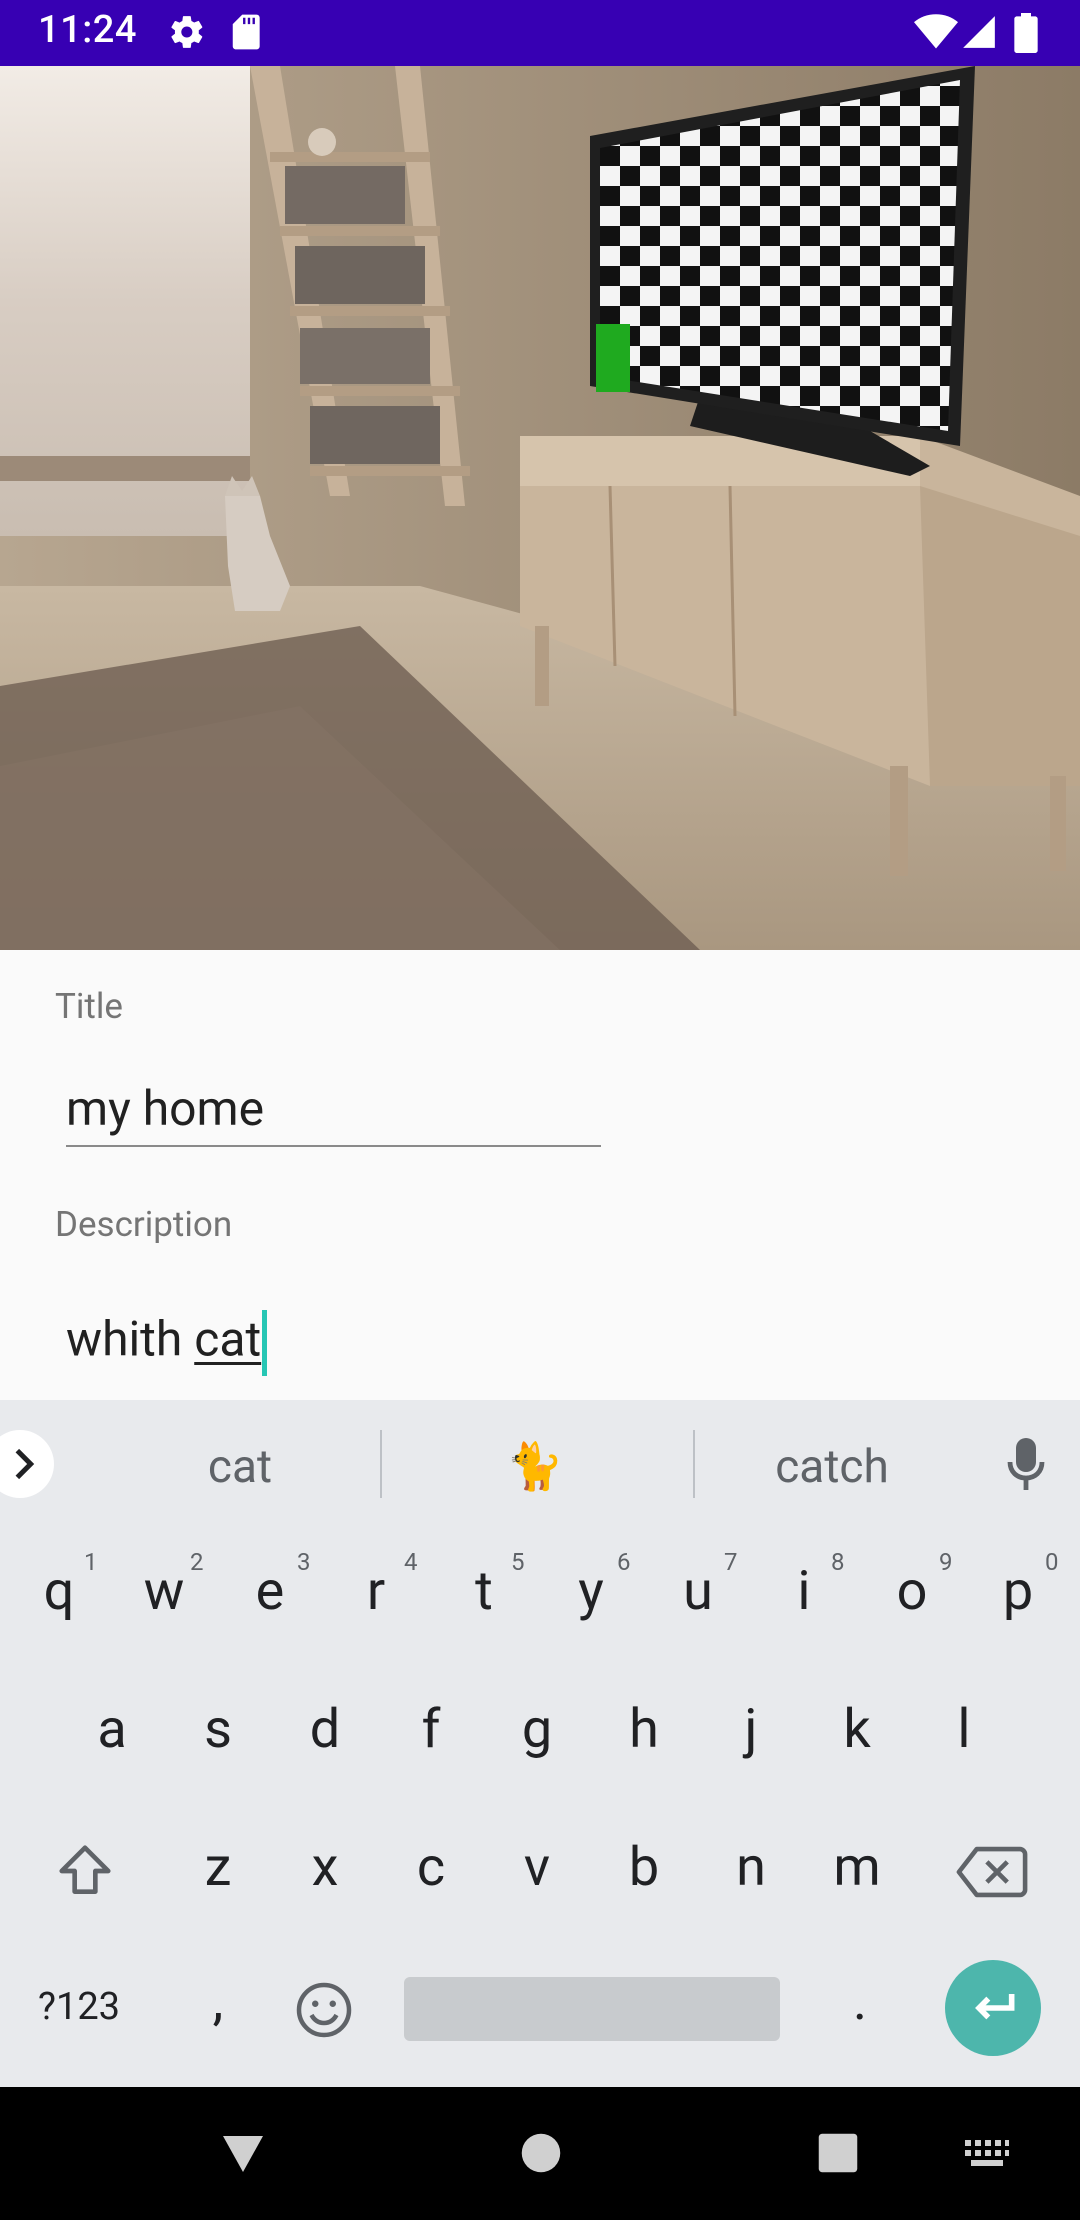 The height and width of the screenshot is (2220, 1080). I want to click on key-m: m, so click(857, 1867).